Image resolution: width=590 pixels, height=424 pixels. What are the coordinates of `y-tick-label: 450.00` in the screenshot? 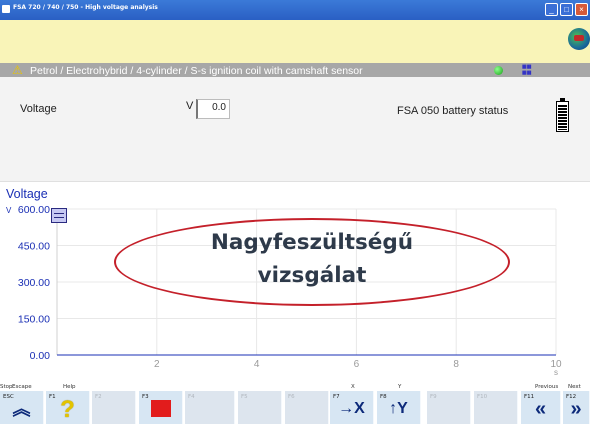 It's located at (34, 247).